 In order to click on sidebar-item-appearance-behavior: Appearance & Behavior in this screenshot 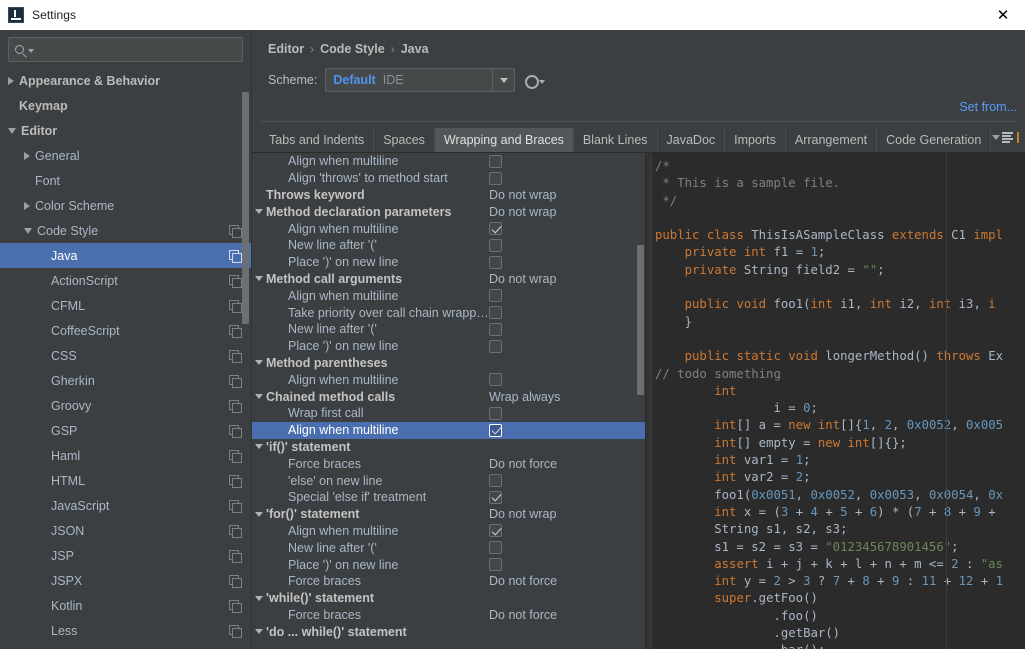, I will do `click(125, 80)`.